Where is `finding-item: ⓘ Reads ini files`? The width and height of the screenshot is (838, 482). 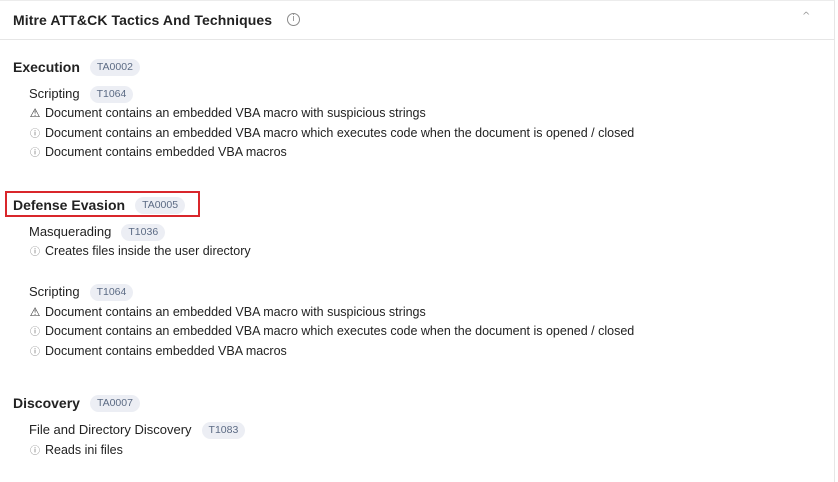
finding-item: ⓘ Reads ini files is located at coordinates (76, 450).